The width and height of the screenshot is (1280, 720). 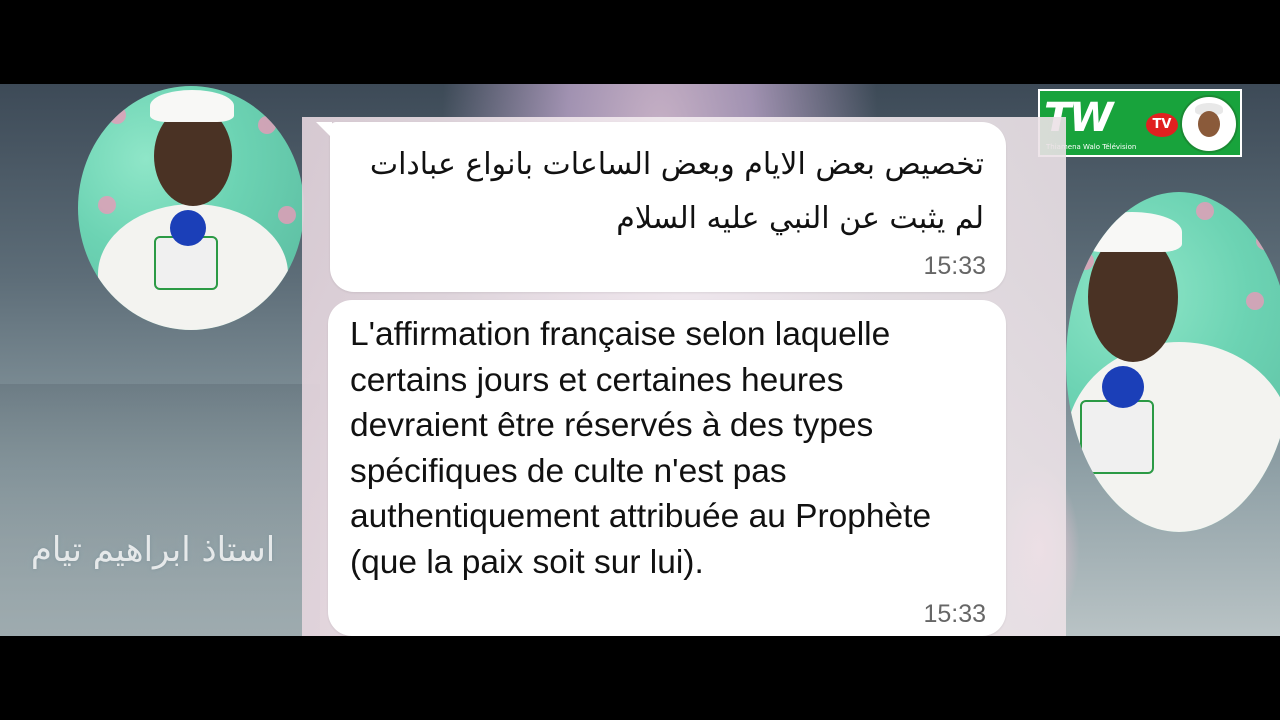 I want to click on logo-tv-badge: TV, so click(x=1162, y=125).